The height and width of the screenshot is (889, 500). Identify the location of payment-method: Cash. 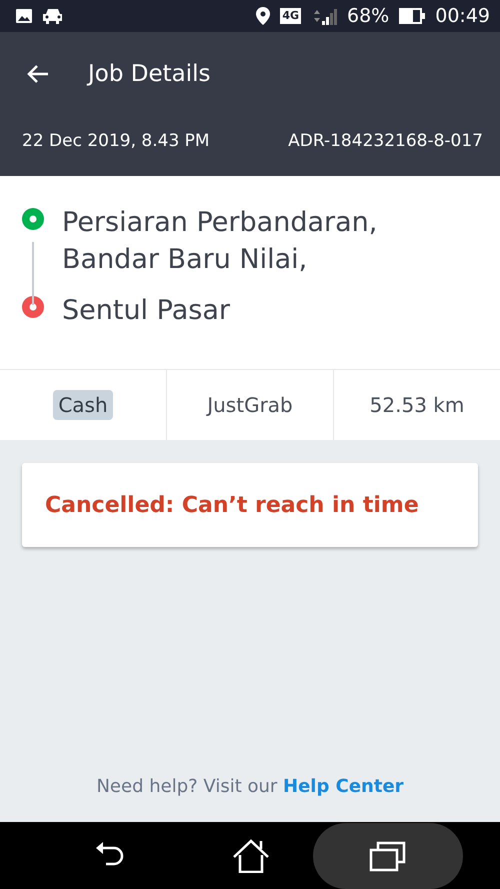
(83, 405).